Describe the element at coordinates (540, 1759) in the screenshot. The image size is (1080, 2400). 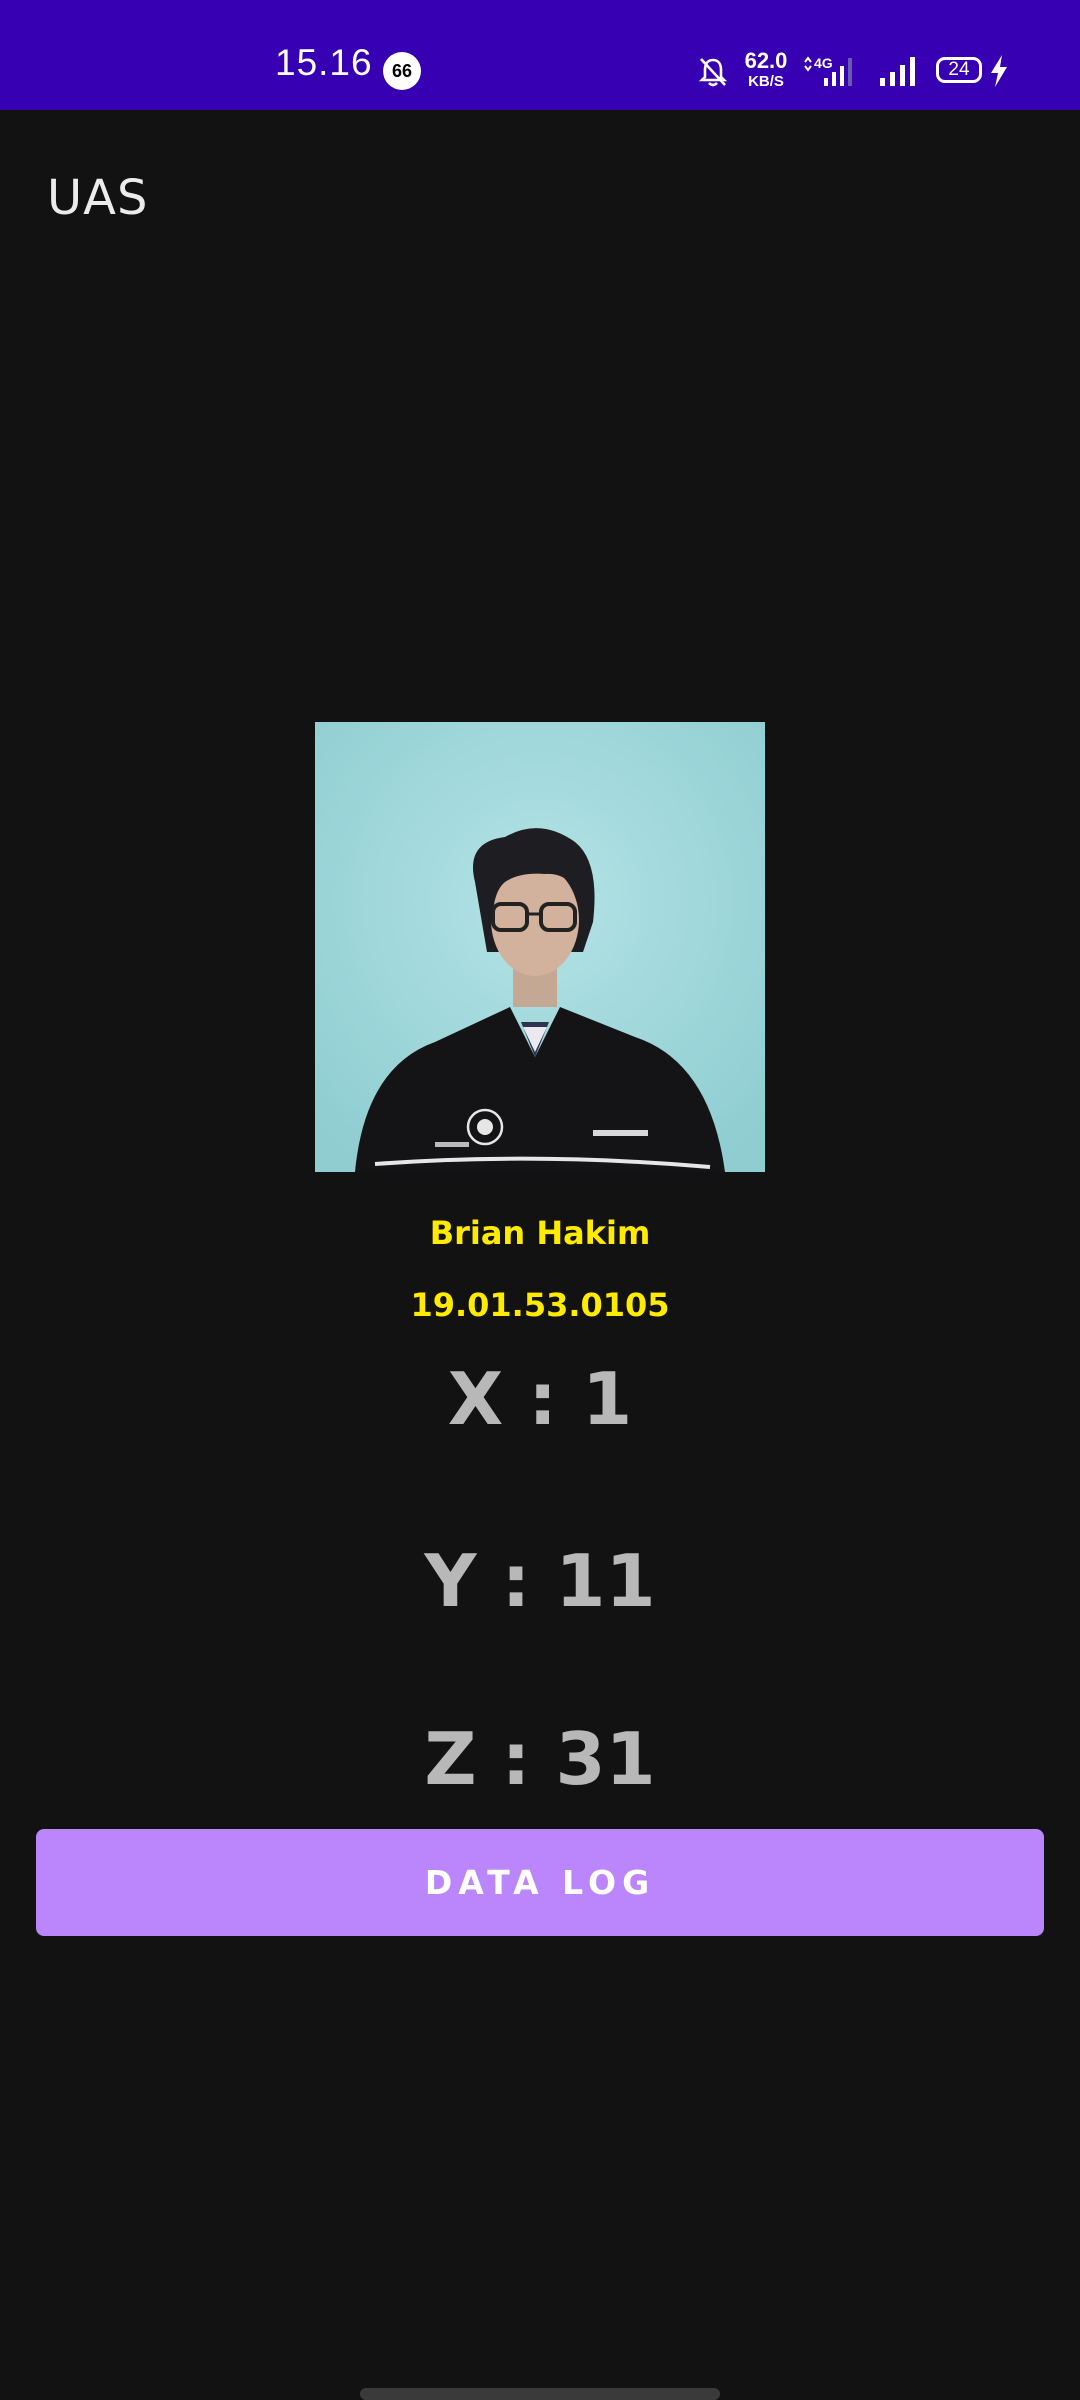
I see `accelerometer-z-value: Z : 31` at that location.